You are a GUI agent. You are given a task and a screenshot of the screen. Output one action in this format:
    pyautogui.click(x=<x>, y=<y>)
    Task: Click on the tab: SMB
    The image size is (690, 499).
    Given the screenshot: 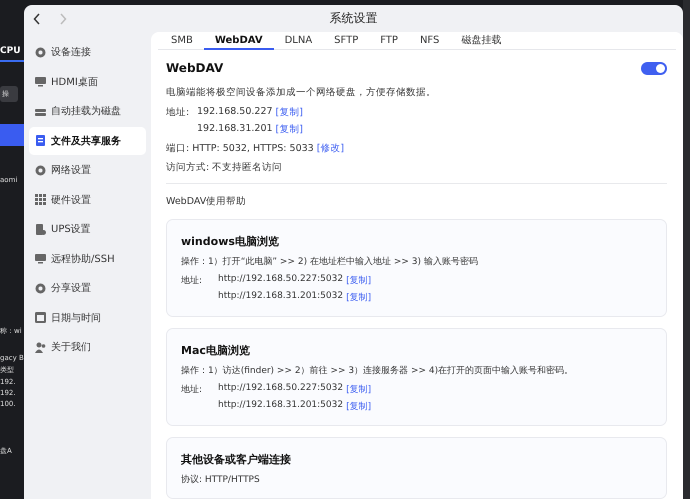 What is the action you would take?
    pyautogui.click(x=182, y=41)
    